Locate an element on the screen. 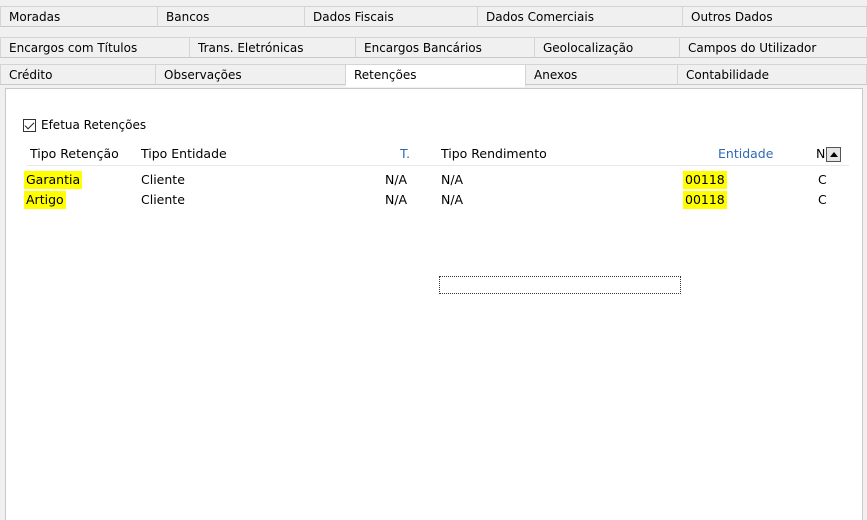 This screenshot has width=867, height=520. tab-trans-eletronicas: Trans. Eletrónicas is located at coordinates (273, 47).